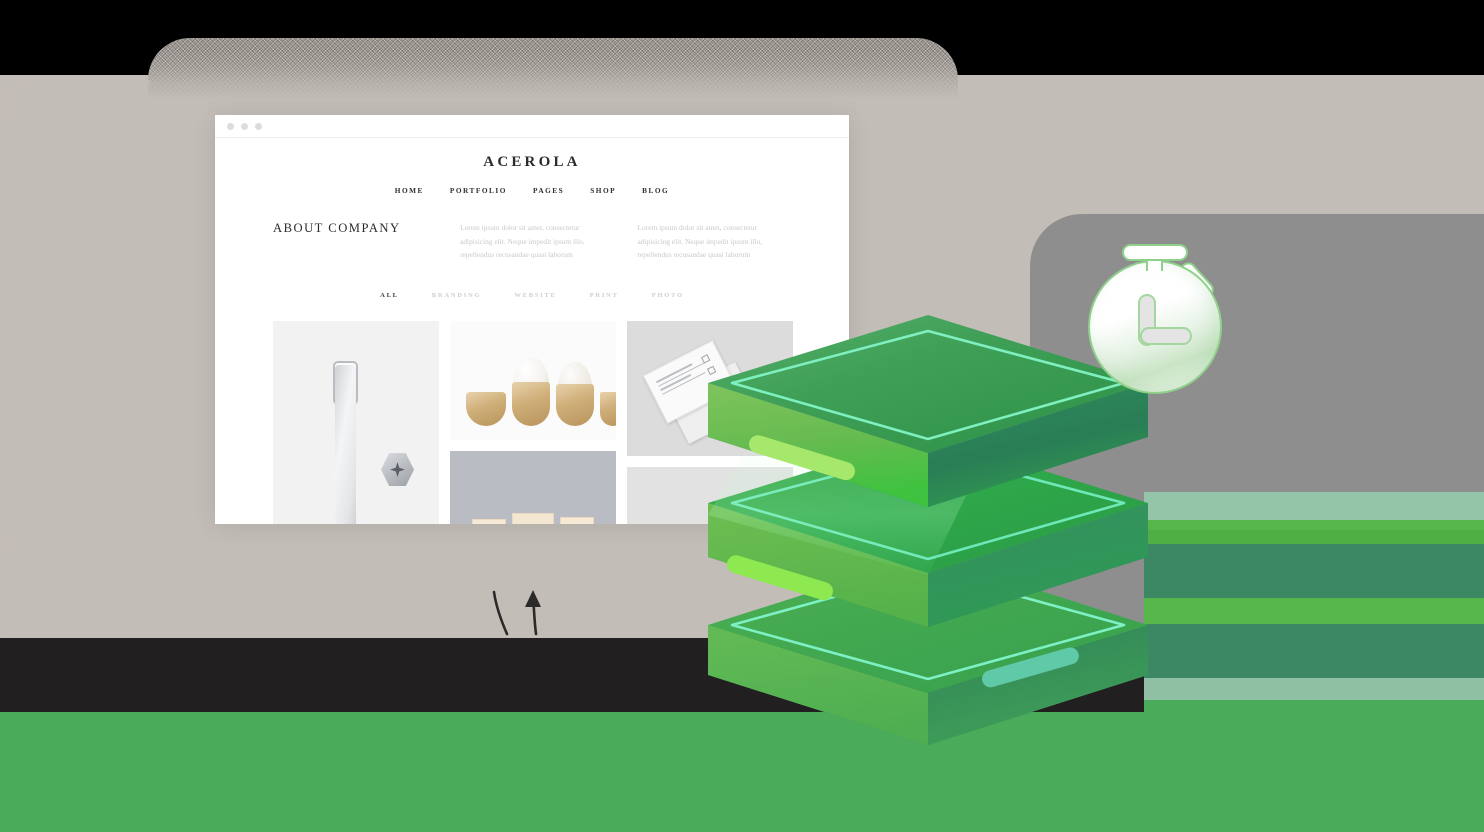  I want to click on arrow-head, so click(533, 598).